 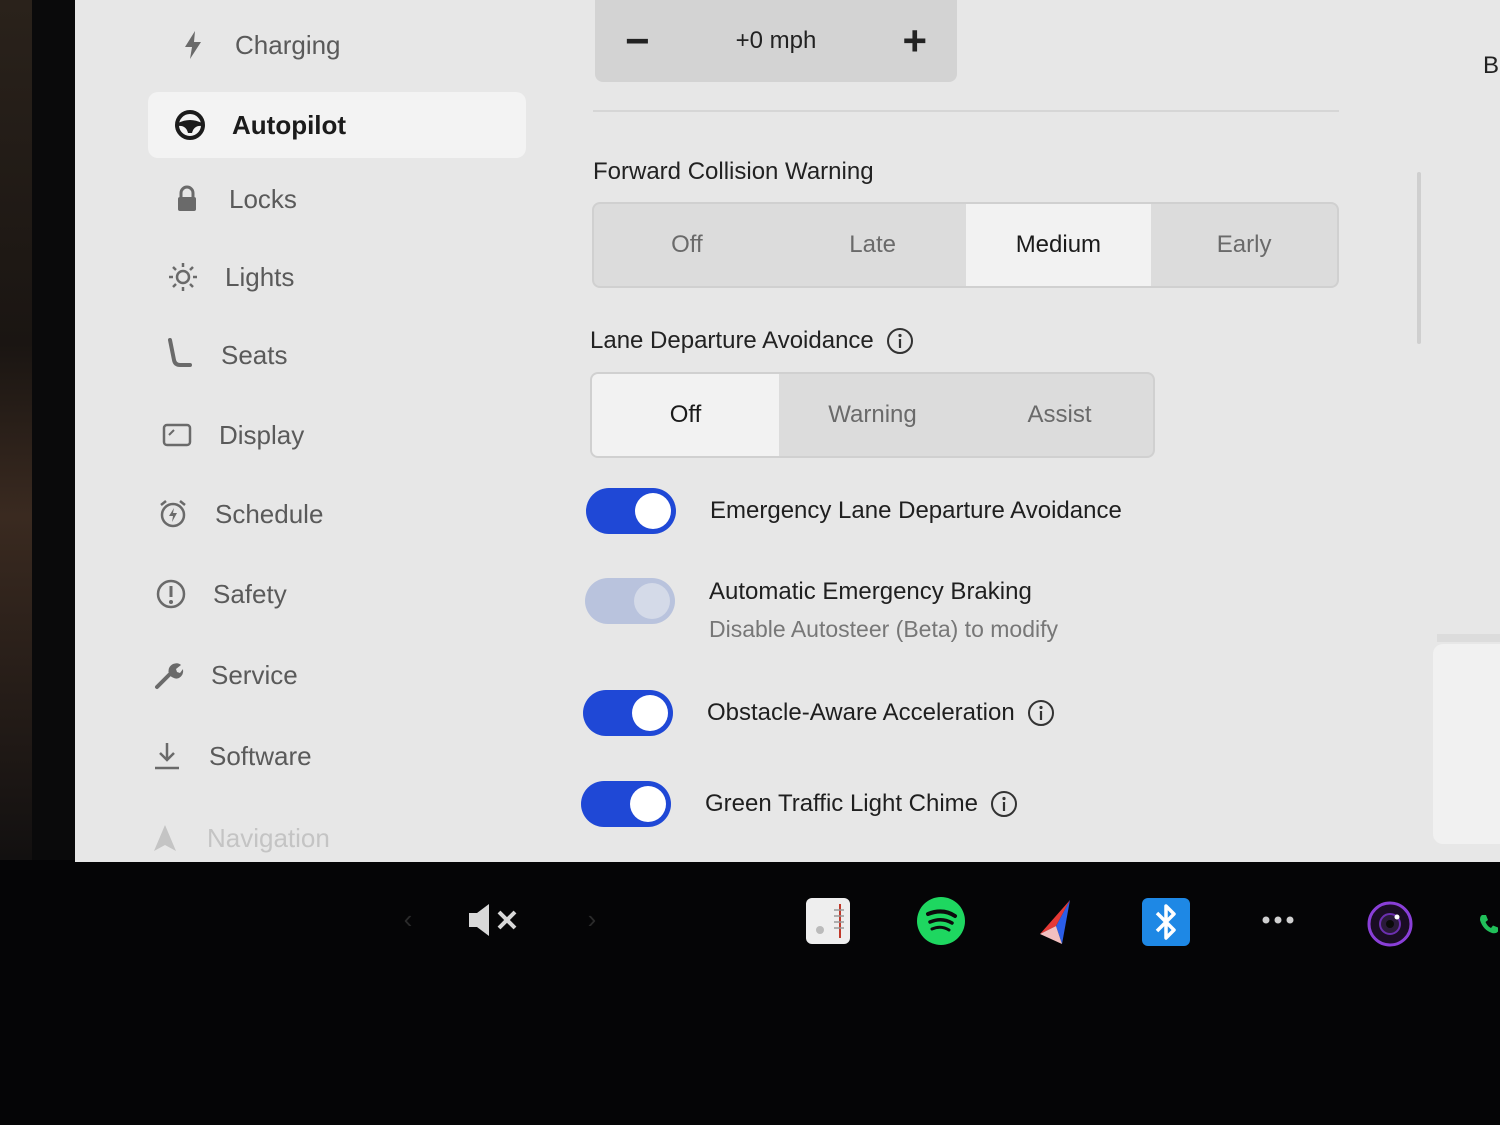 What do you see at coordinates (637, 41) in the screenshot?
I see `decrease-speed-button: −` at bounding box center [637, 41].